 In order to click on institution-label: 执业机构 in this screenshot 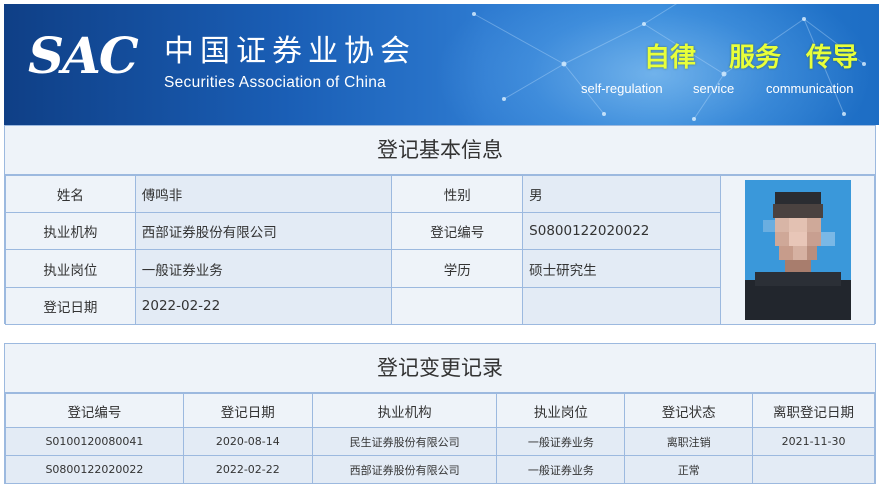, I will do `click(70, 231)`.